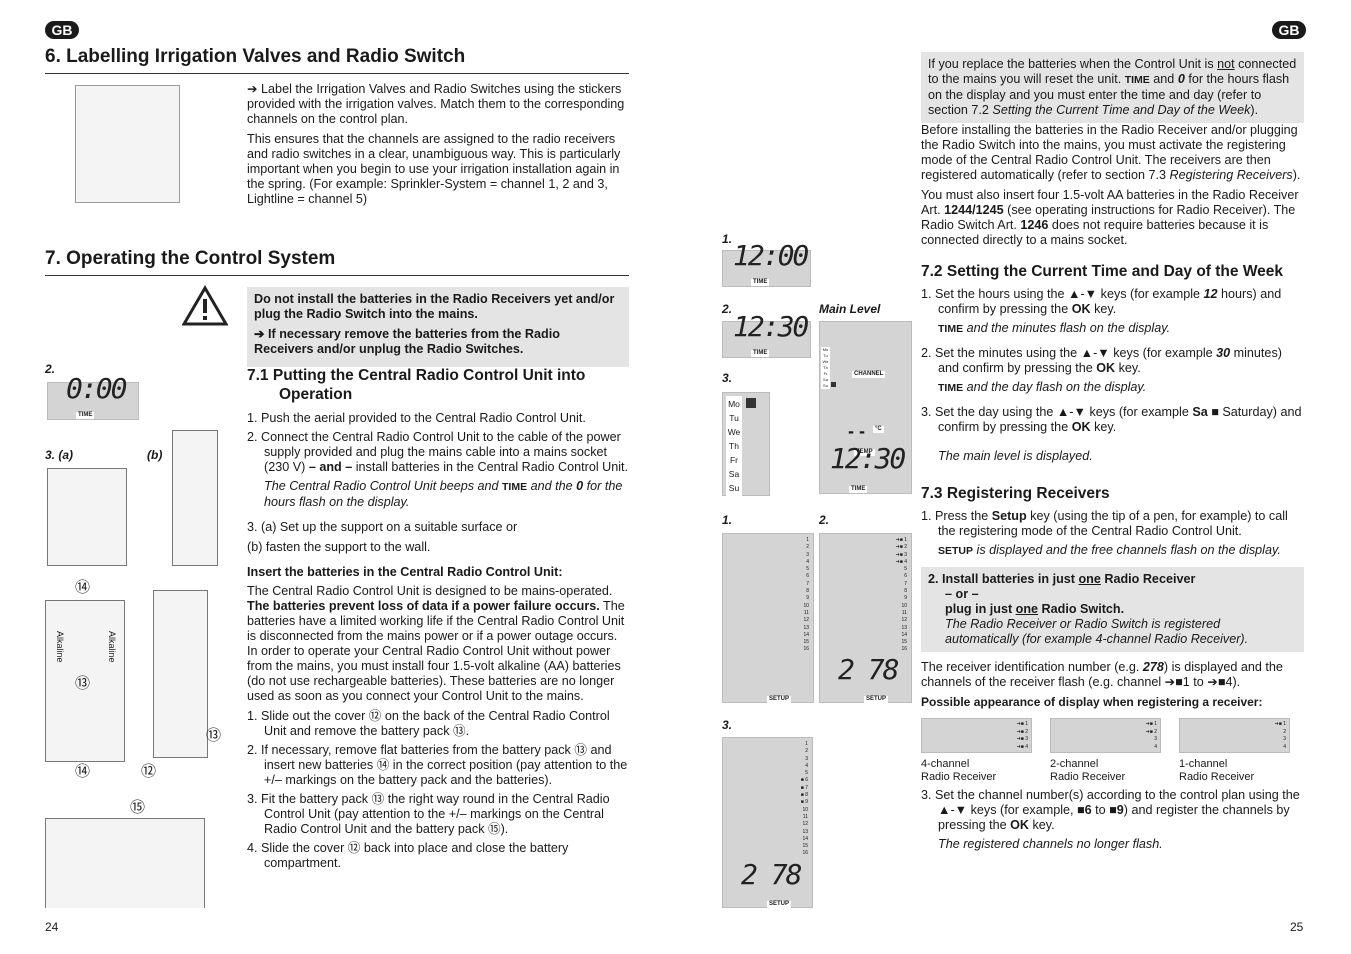 Image resolution: width=1351 pixels, height=954 pixels. Describe the element at coordinates (87, 517) in the screenshot. I see `control-unit-stand-illustration` at that location.